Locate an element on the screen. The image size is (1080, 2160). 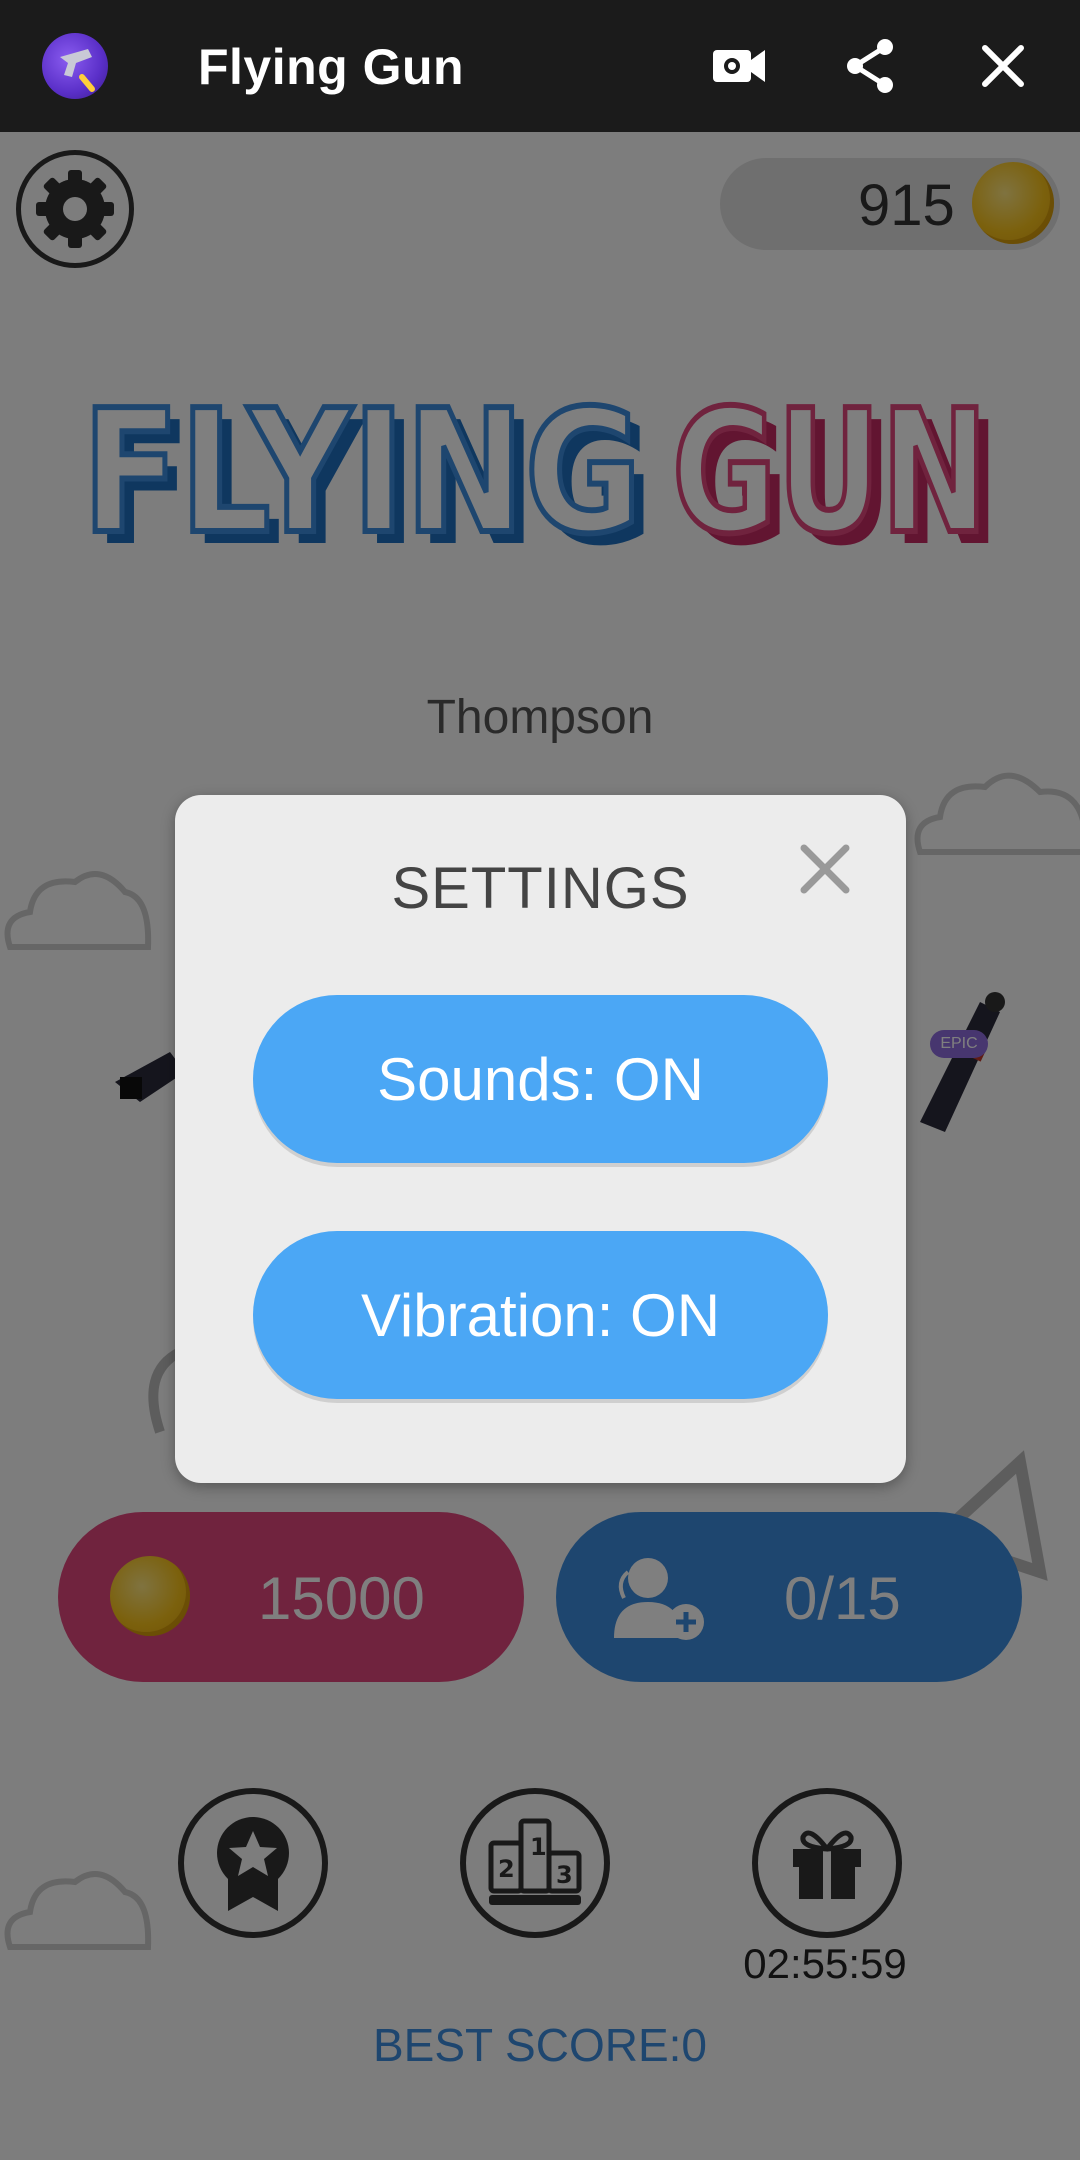
record-video-button is located at coordinates (739, 66).